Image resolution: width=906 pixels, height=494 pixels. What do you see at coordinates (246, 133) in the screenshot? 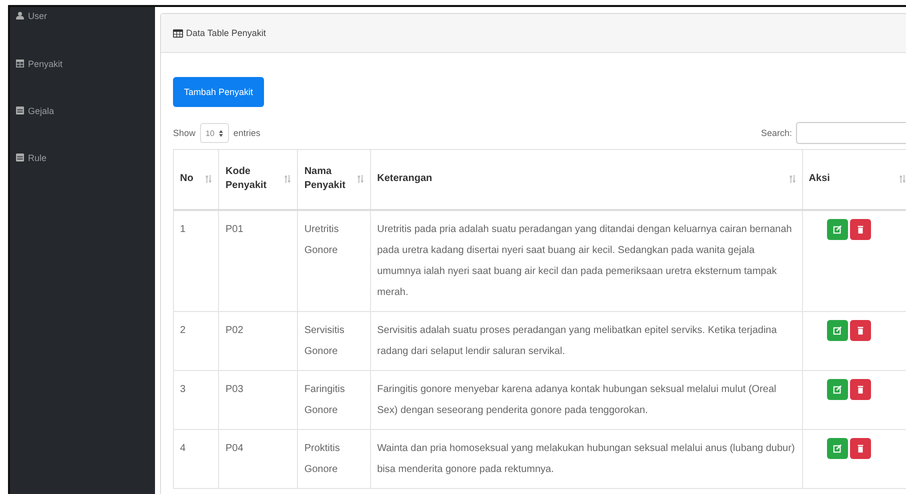
I see `entries-label: entries` at bounding box center [246, 133].